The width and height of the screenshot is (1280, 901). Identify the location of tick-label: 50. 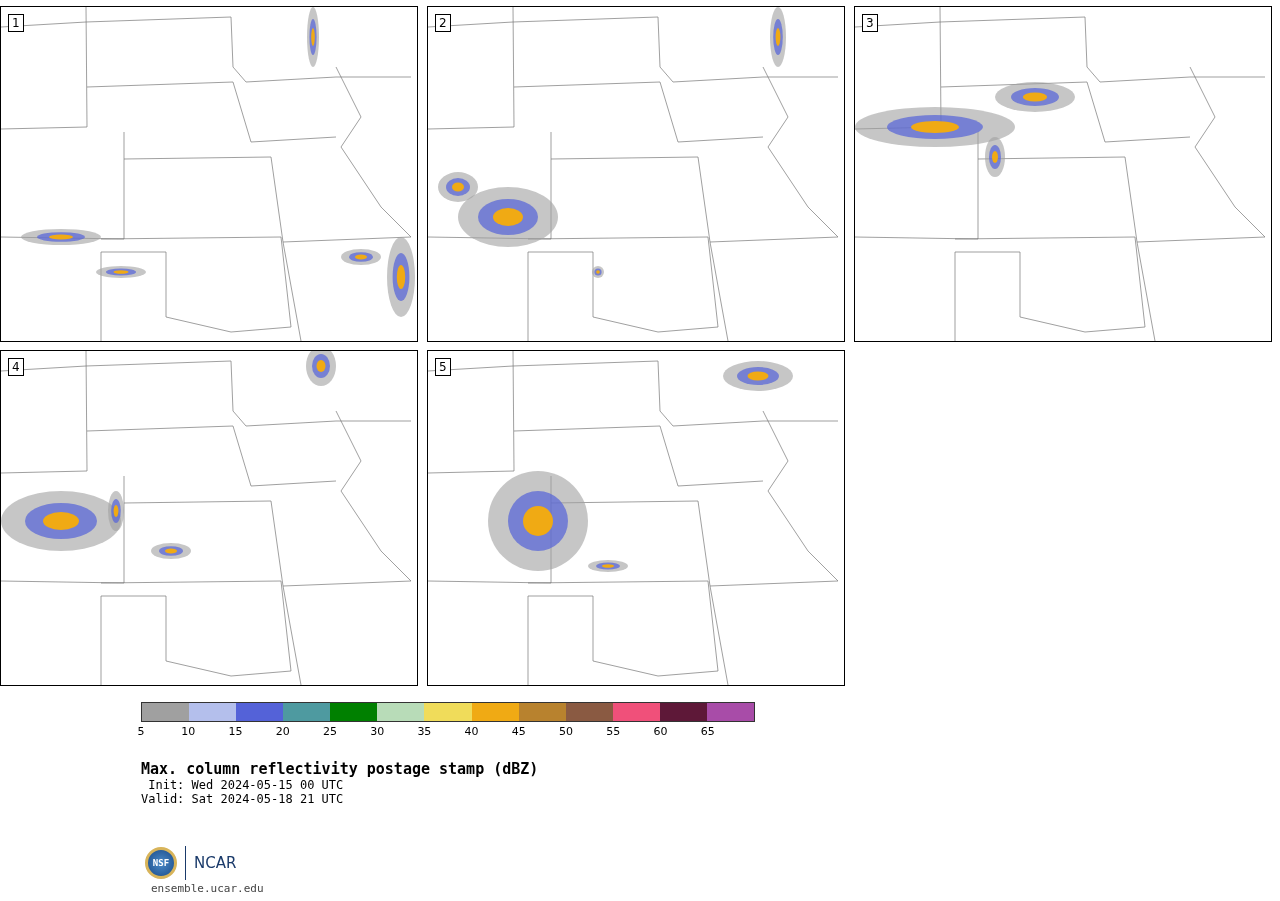
(566, 731).